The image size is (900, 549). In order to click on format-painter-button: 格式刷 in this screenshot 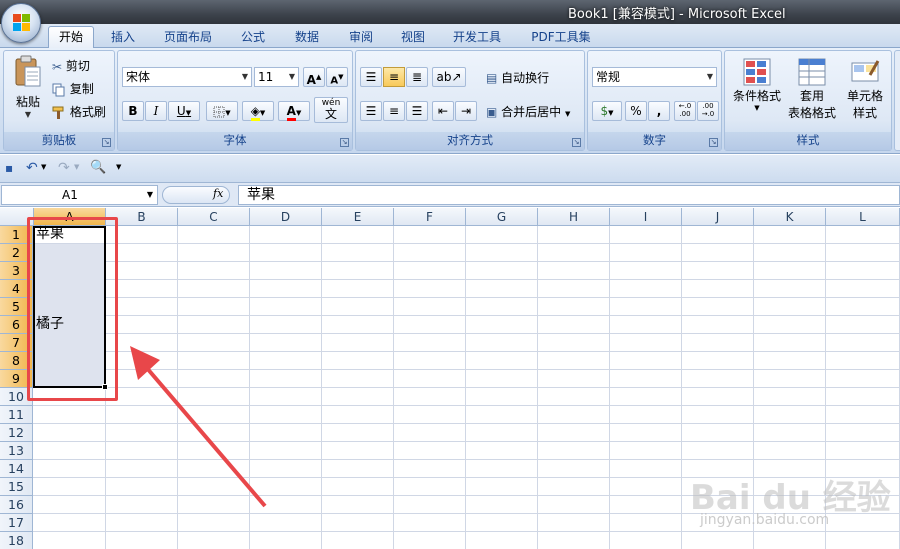, I will do `click(79, 111)`.